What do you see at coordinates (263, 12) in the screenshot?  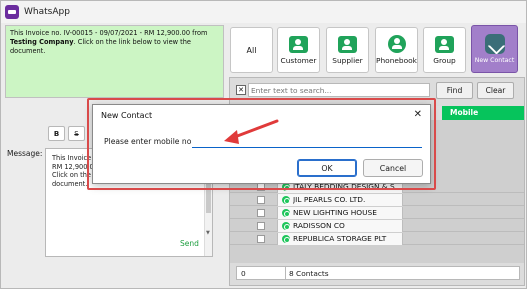 I see `title-bar: WhatsApp` at bounding box center [263, 12].